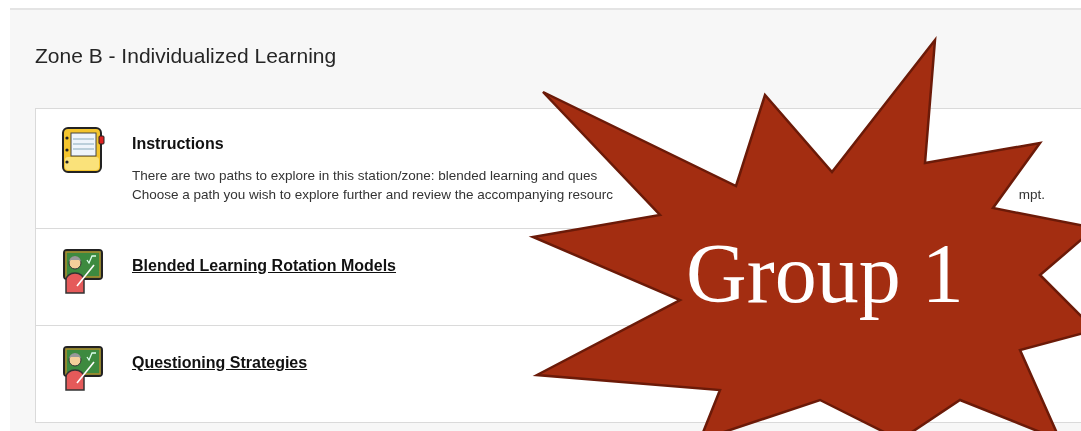 The width and height of the screenshot is (1081, 431). Describe the element at coordinates (1031, 195) in the screenshot. I see `description-text: mpt.` at that location.